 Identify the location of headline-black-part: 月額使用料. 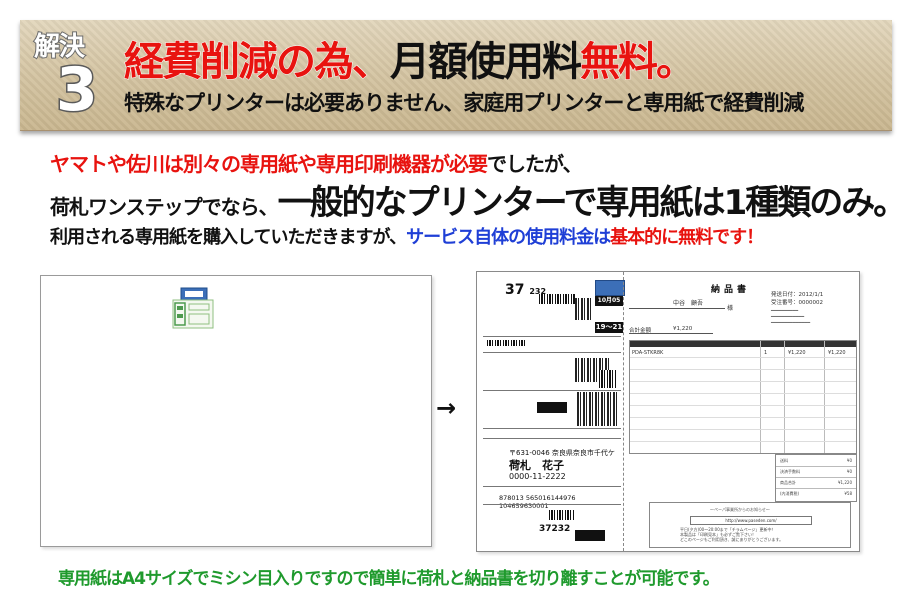
(486, 62).